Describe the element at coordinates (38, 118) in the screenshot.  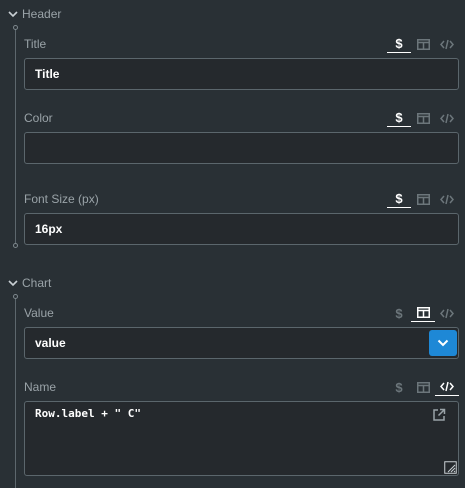
I see `color-label: Color` at that location.